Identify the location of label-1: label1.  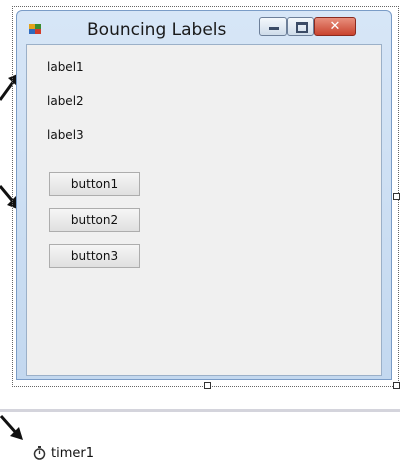
(65, 67).